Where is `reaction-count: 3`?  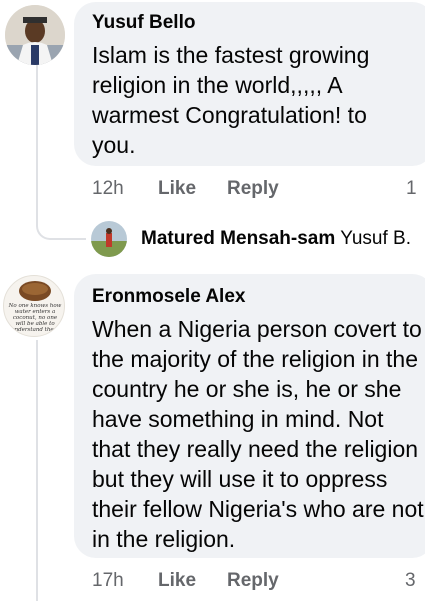 reaction-count: 3 is located at coordinates (410, 581).